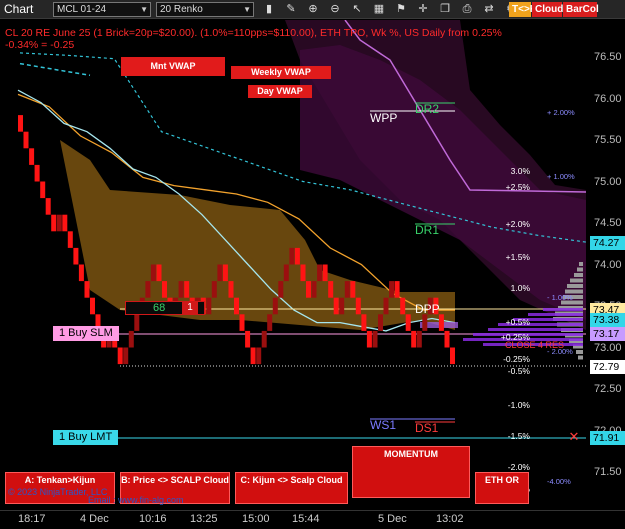 Image resolution: width=625 pixels, height=529 pixels. What do you see at coordinates (291, 488) in the screenshot?
I see `signal-kijun-scalp-cloud: C: Kijun <> Scalp Cloud` at bounding box center [291, 488].